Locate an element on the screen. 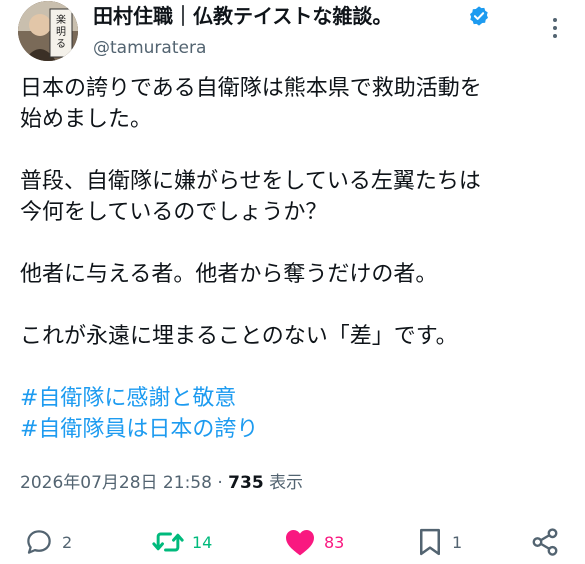  tweet-meta: 2026年07月28日 21:58 · 735 表示 is located at coordinates (161, 483).